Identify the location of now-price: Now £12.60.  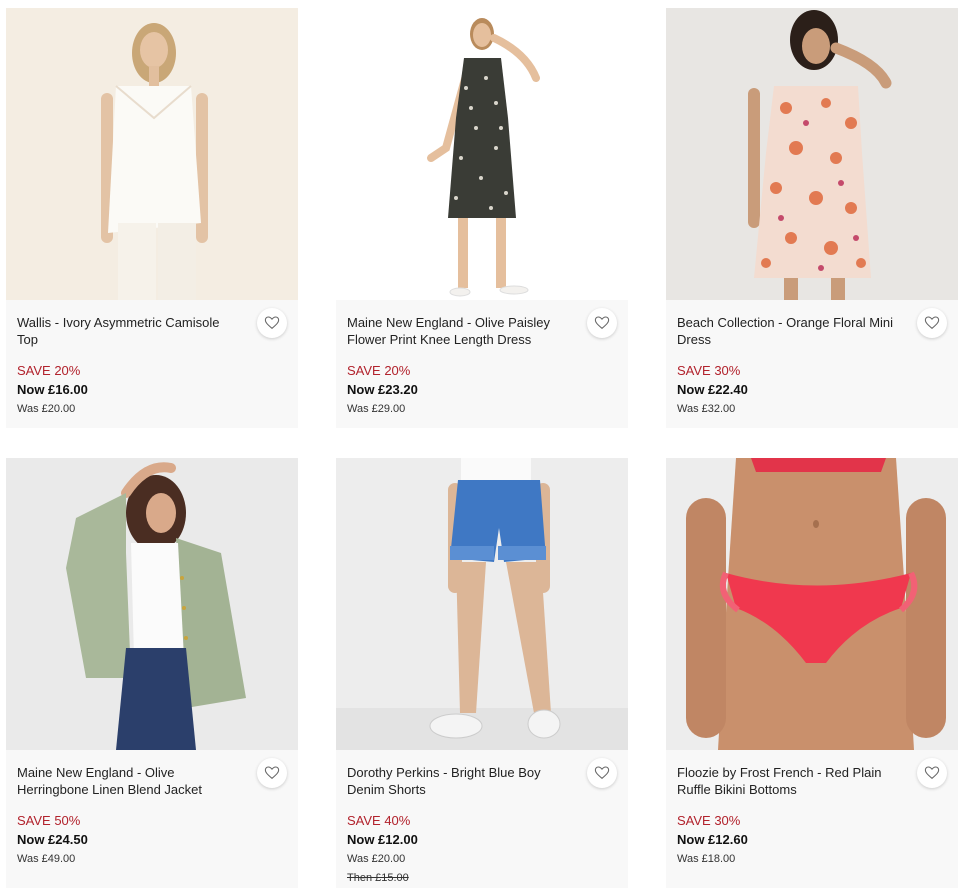
(712, 839).